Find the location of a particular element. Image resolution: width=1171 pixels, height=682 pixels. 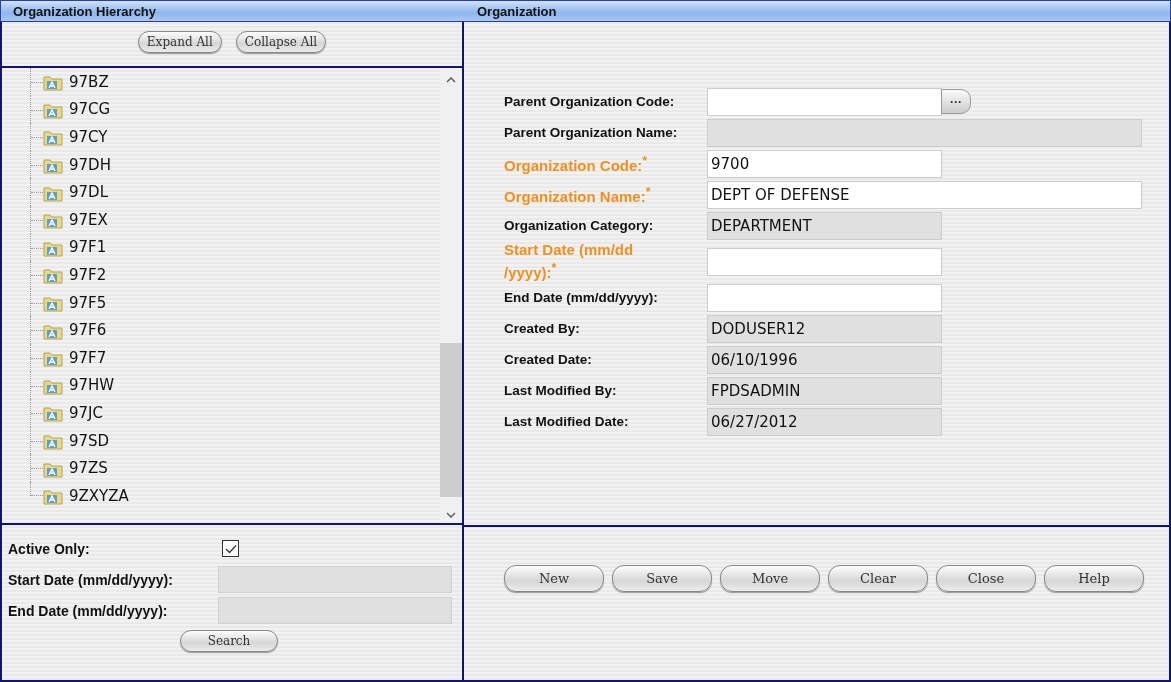

action-button: Save is located at coordinates (662, 578).